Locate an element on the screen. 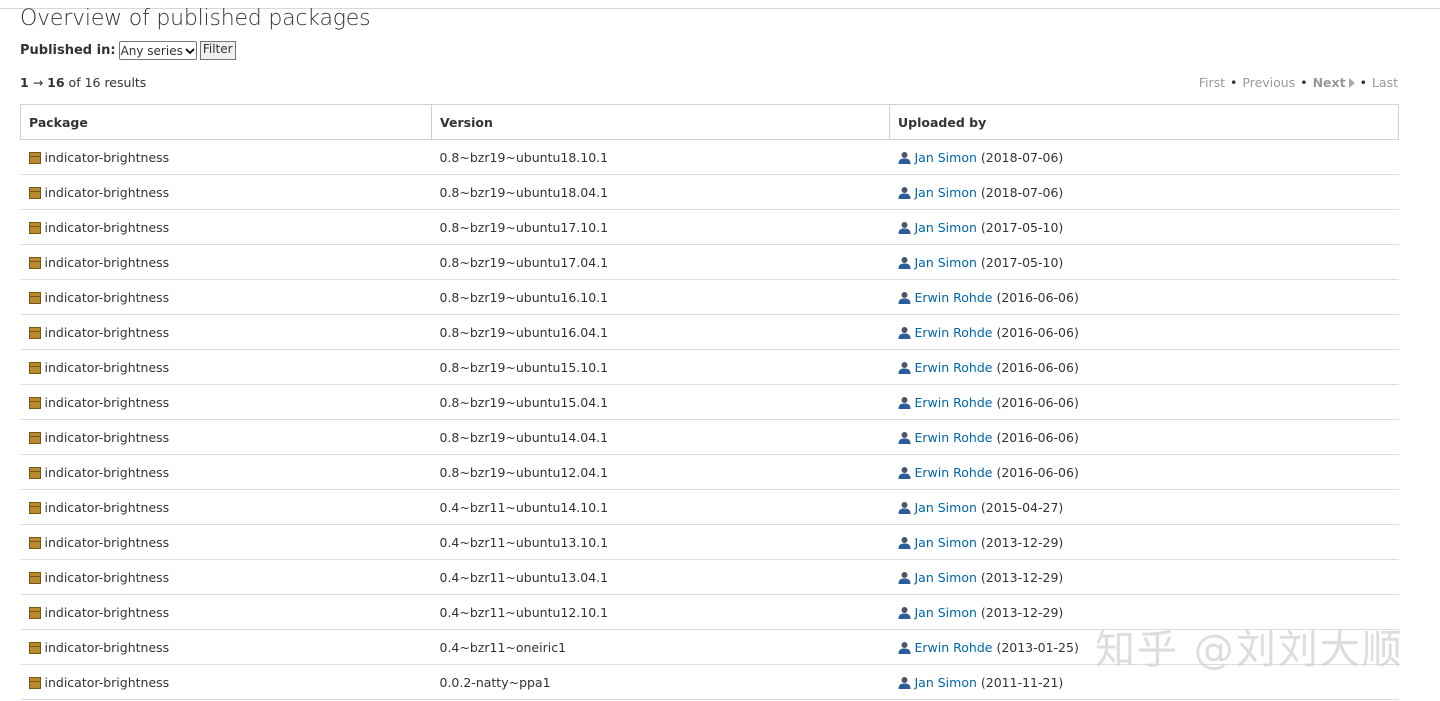 The width and height of the screenshot is (1440, 701). package-version: 0.4~bzr11~ubuntu13.10.1 is located at coordinates (524, 542).